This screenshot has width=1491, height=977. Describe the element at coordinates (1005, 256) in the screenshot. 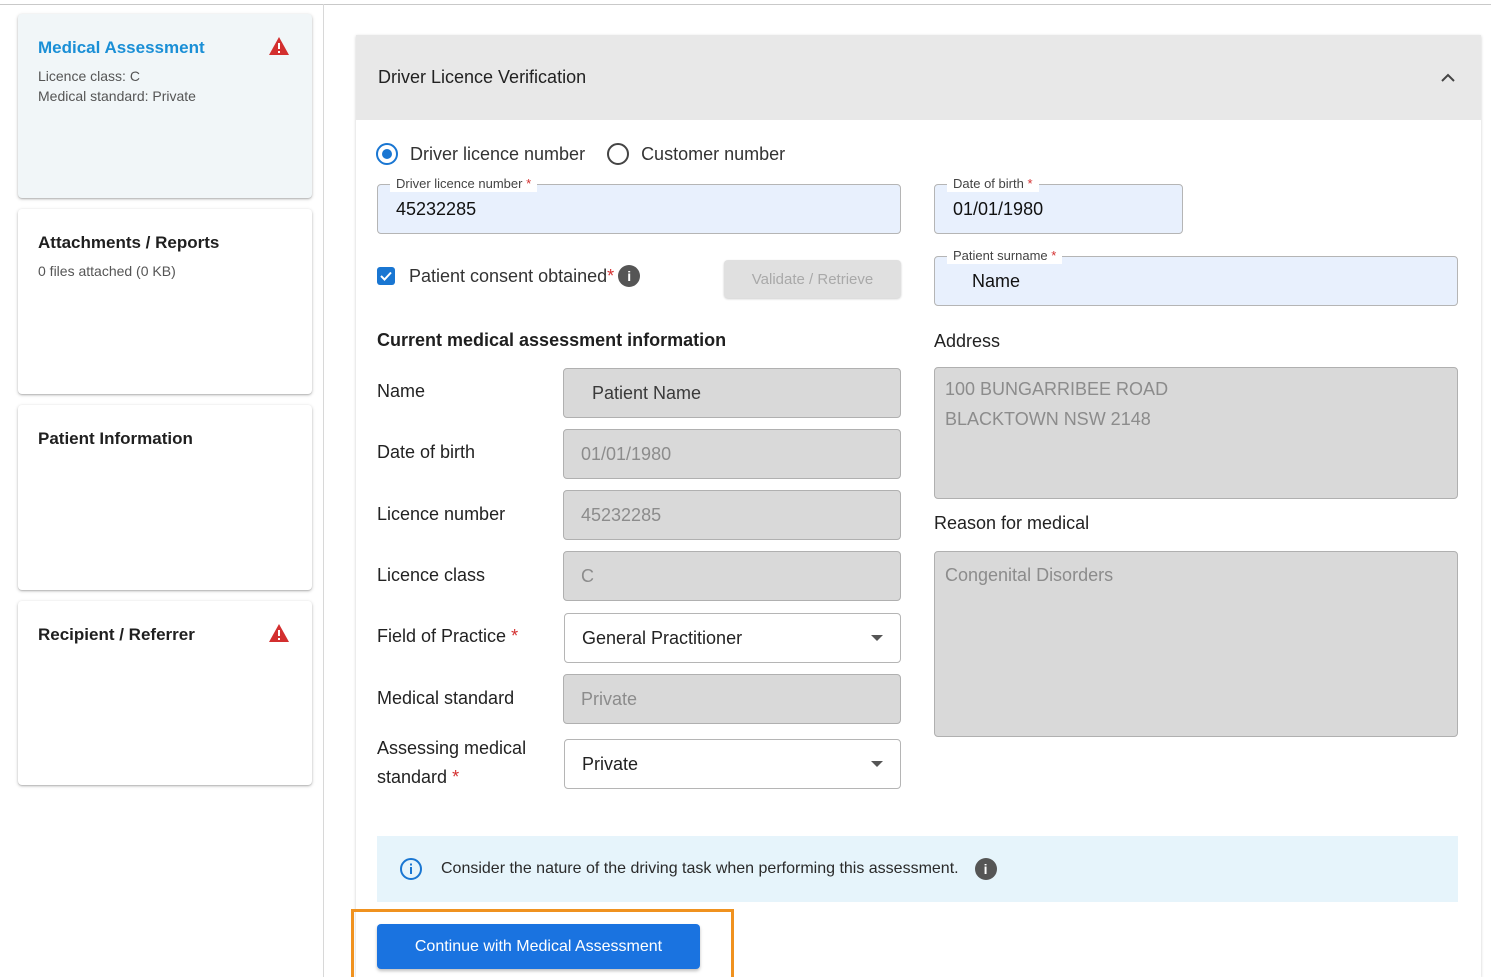

I see `field-label: Patient surname *` at that location.